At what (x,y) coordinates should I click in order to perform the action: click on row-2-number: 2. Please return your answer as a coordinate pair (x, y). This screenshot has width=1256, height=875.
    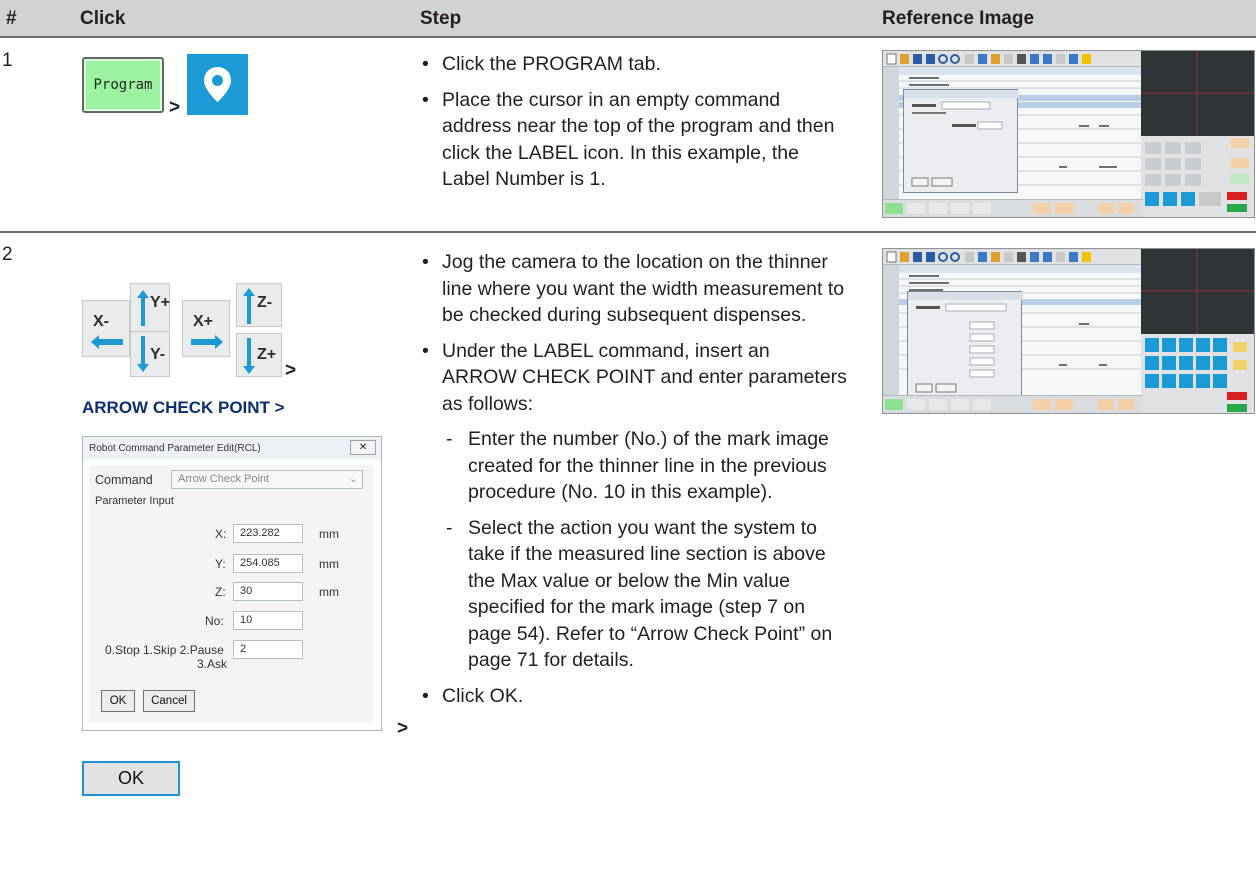
    Looking at the image, I should click on (7, 254).